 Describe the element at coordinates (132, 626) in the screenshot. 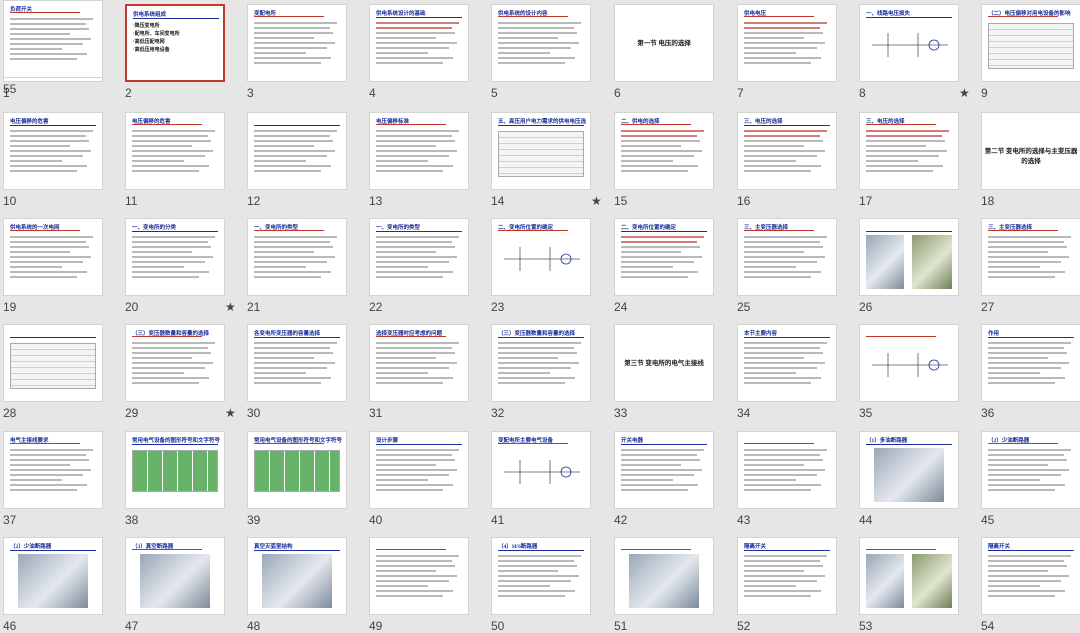

I see `slide-number: 47` at that location.